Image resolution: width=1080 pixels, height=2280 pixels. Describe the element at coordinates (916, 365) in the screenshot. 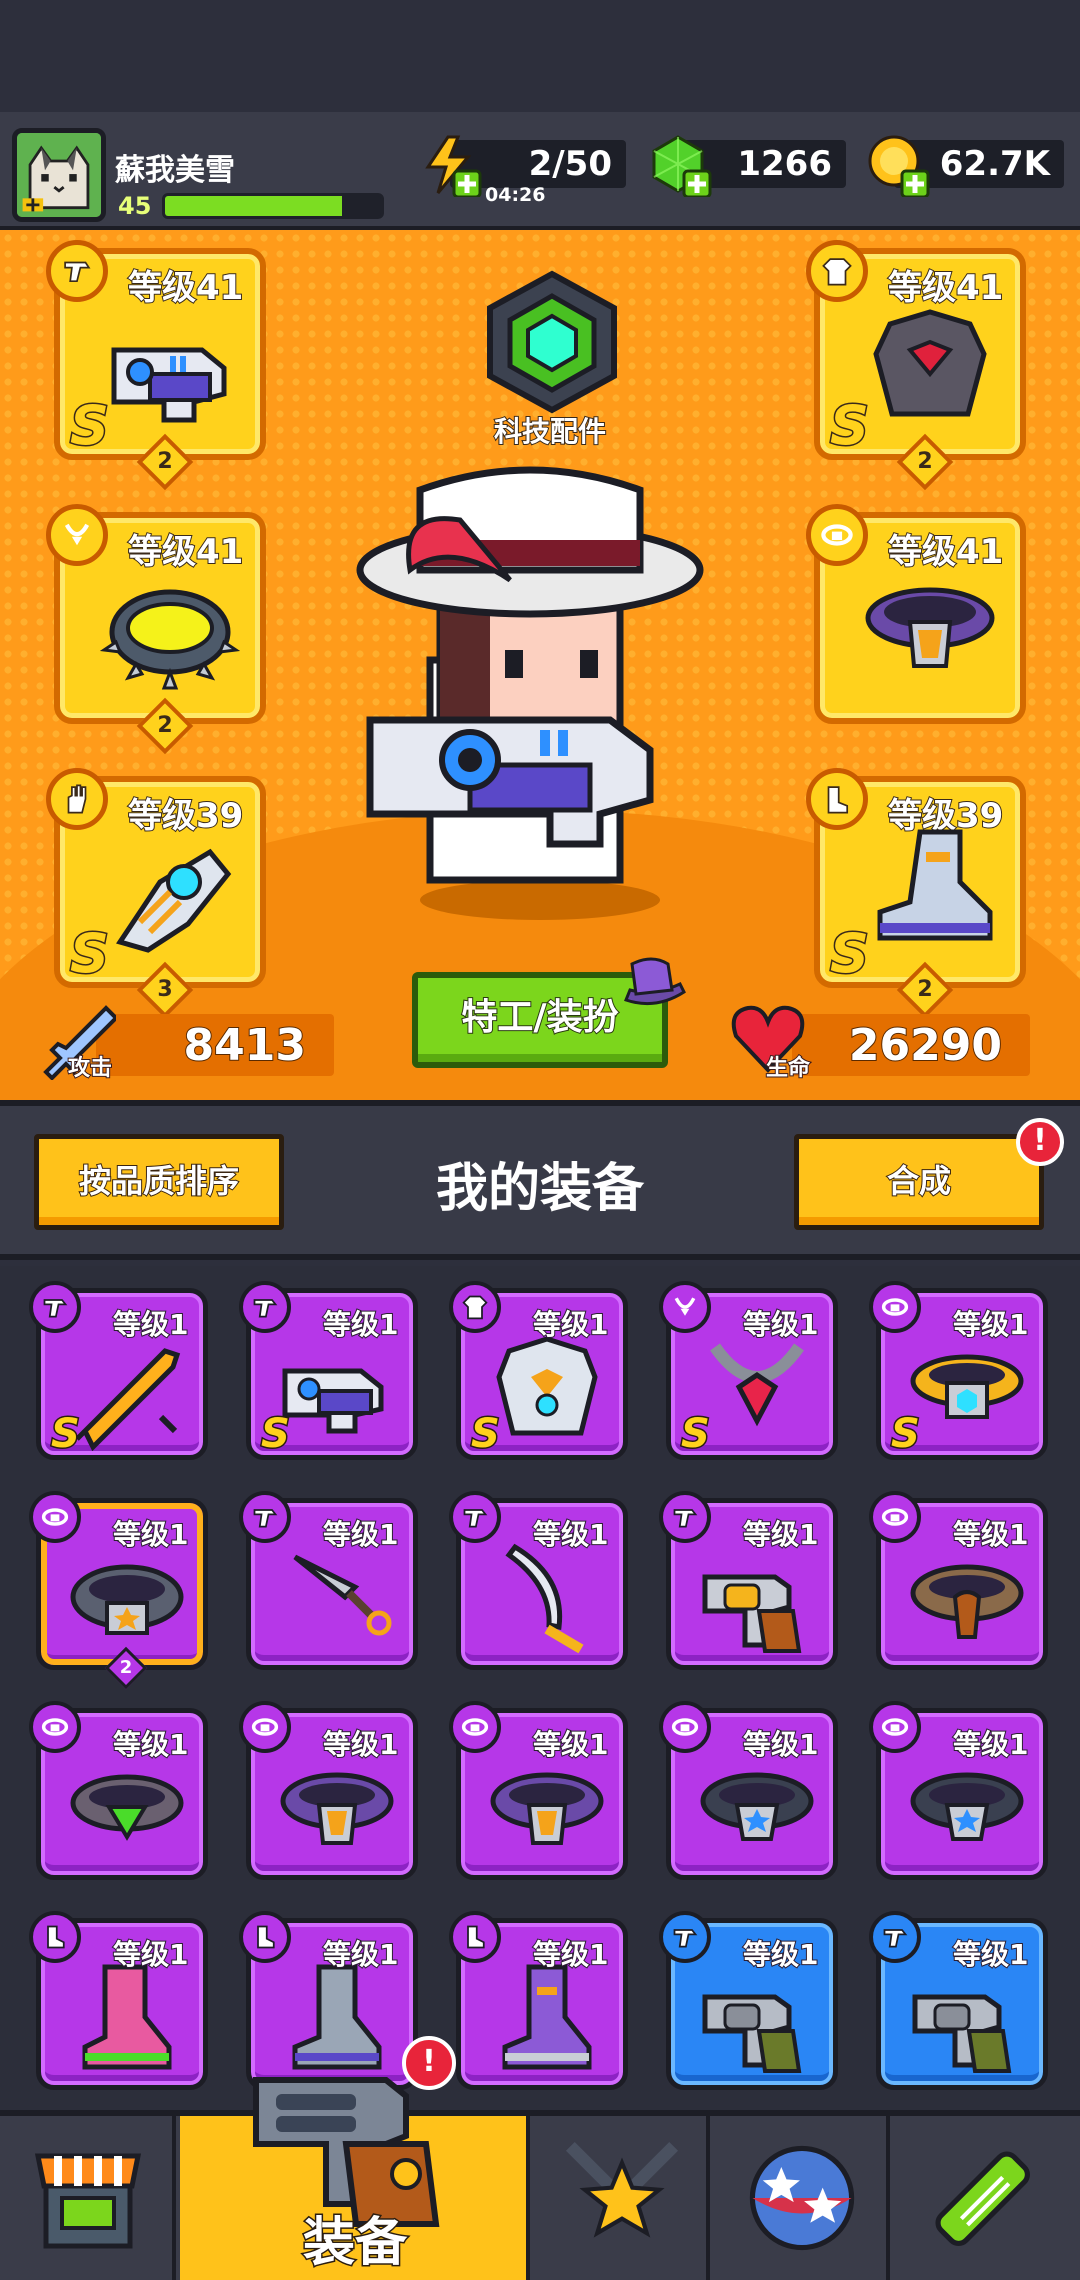

I see `equipped-armor-slot: 等级41 S 2` at that location.